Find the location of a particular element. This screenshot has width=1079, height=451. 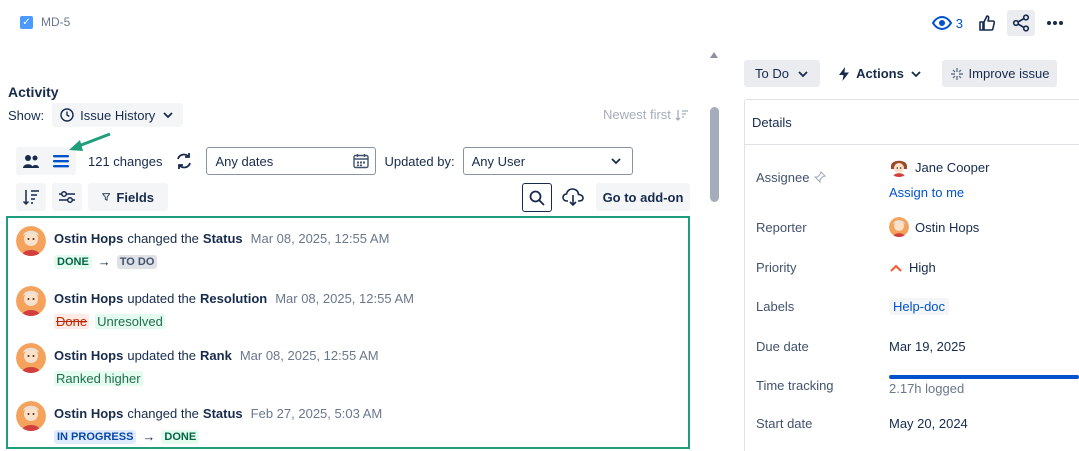

thumbs-up-icon is located at coordinates (987, 23).